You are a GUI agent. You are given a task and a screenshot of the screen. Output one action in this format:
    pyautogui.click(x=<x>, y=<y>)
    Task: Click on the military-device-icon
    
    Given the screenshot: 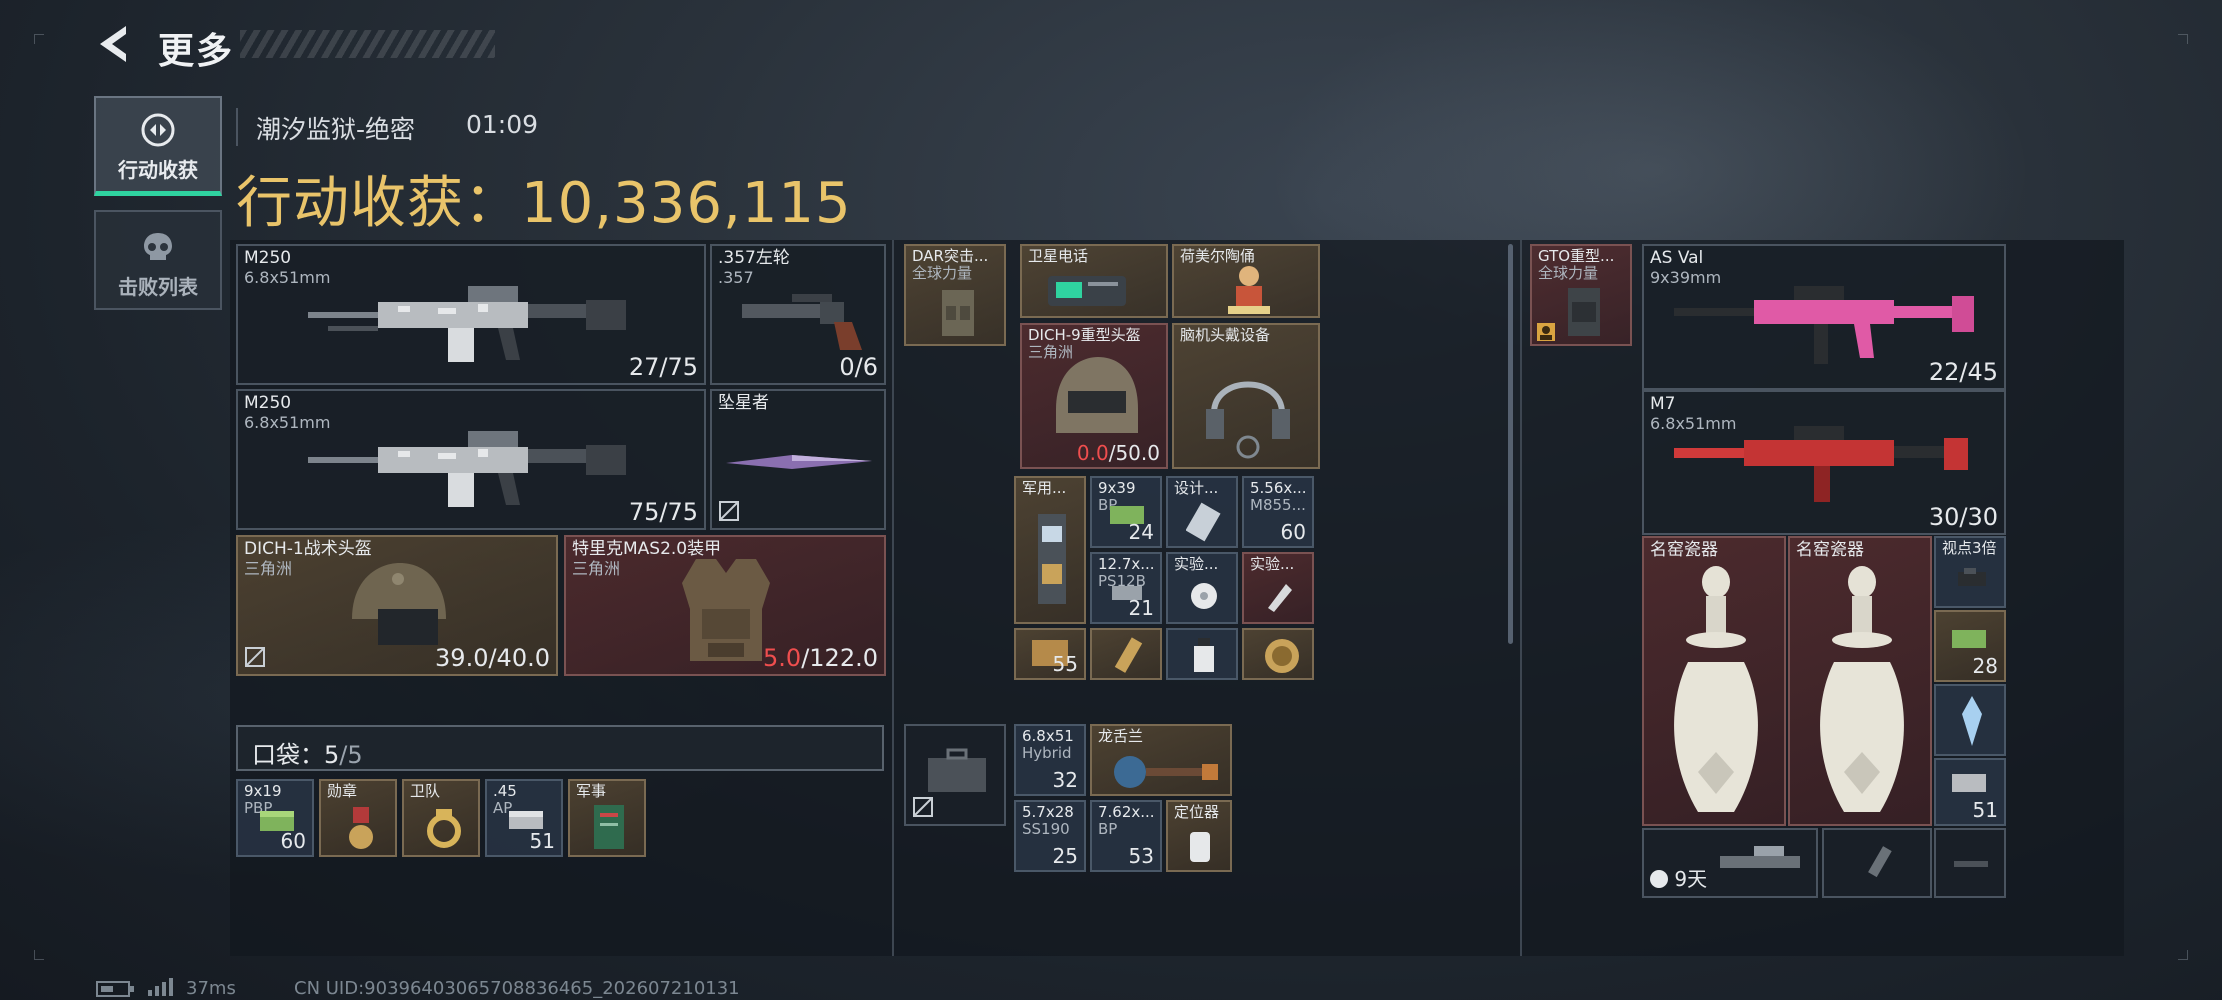 What is the action you would take?
    pyautogui.click(x=1052, y=559)
    